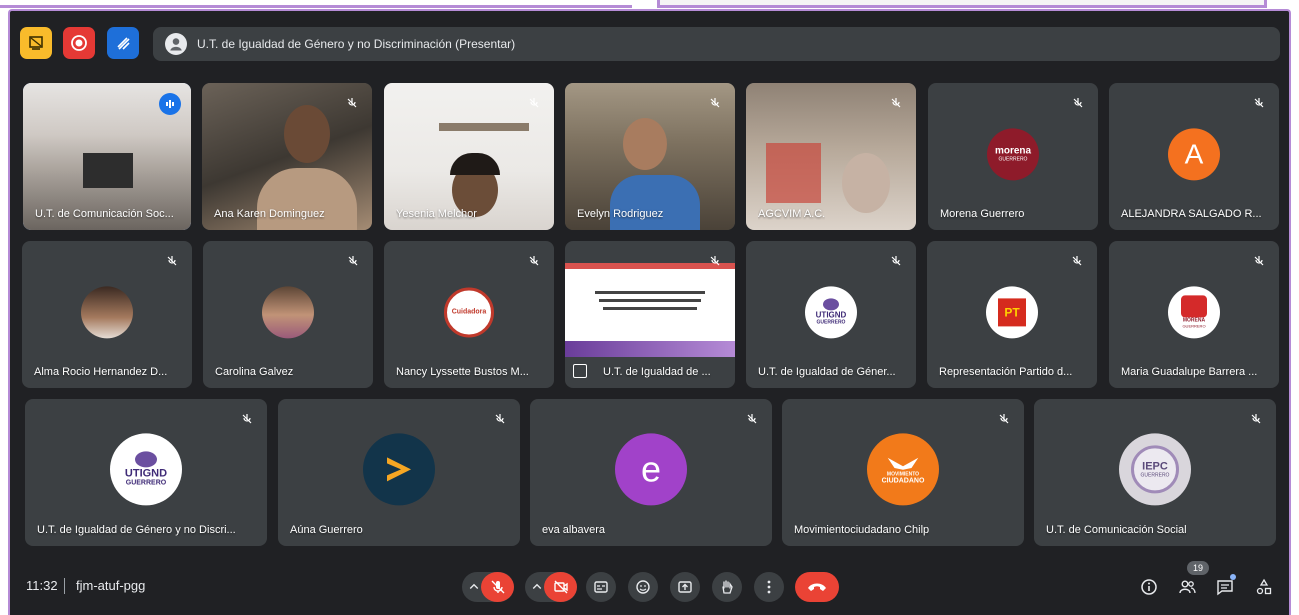 The height and width of the screenshot is (615, 1299). I want to click on present-button, so click(685, 587).